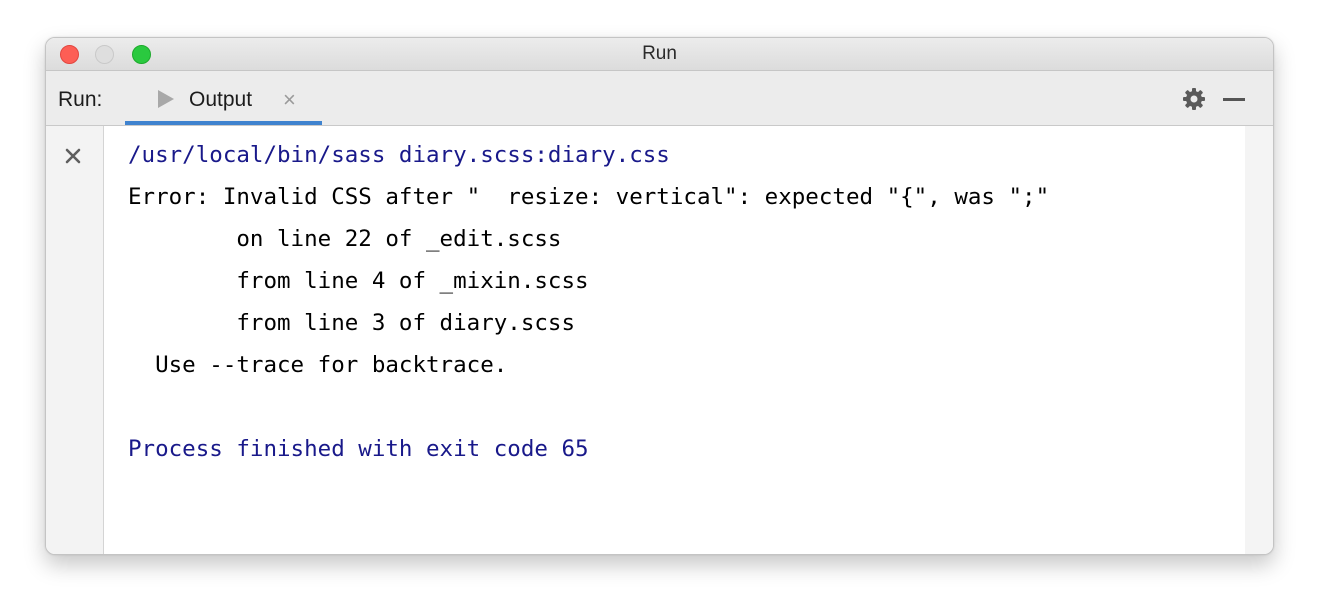  I want to click on exit-message: Process finished with exit code 65, so click(358, 449).